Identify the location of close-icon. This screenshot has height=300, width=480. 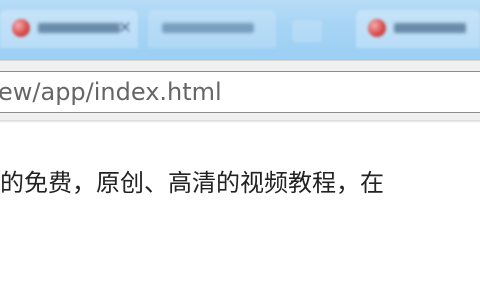
(125, 27).